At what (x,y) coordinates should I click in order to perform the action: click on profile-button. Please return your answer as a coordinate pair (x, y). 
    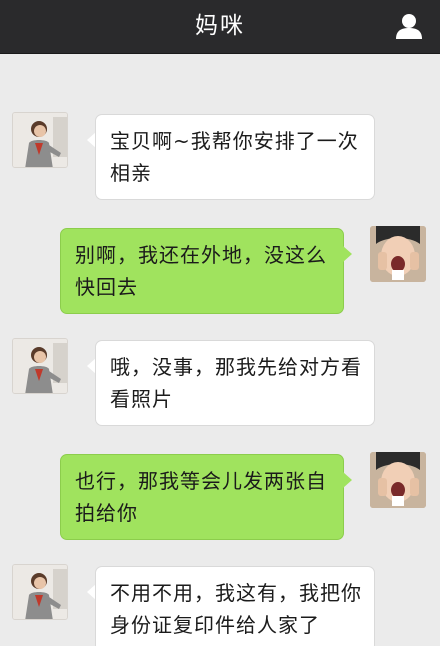
    Looking at the image, I should click on (409, 26).